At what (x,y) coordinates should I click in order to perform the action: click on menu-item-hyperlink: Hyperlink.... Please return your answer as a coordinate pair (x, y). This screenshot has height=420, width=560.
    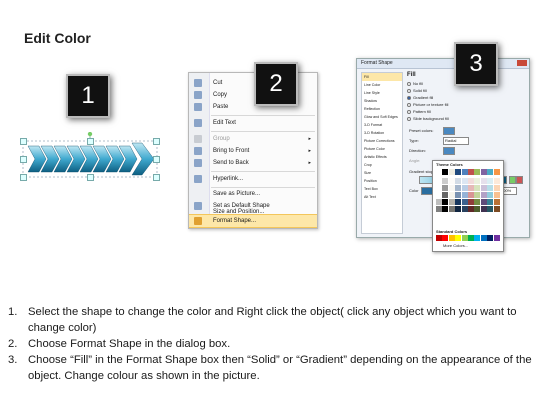
    Looking at the image, I should click on (253, 179).